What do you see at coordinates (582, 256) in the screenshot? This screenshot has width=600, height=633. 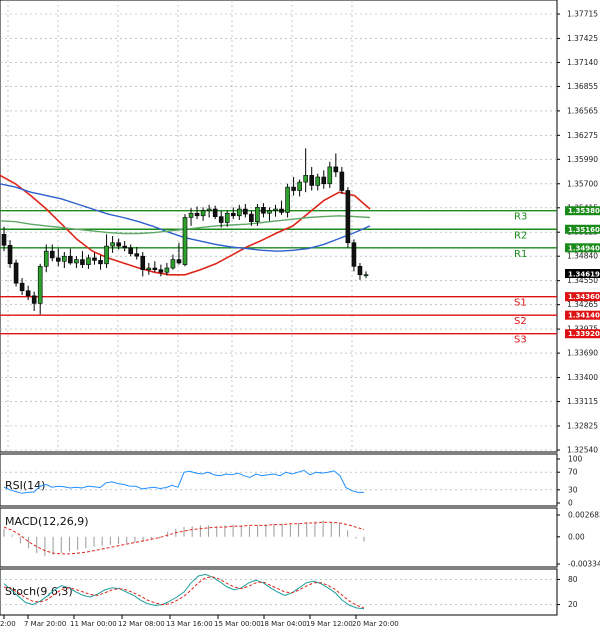 I see `price-tick-label: 1.34840` at bounding box center [582, 256].